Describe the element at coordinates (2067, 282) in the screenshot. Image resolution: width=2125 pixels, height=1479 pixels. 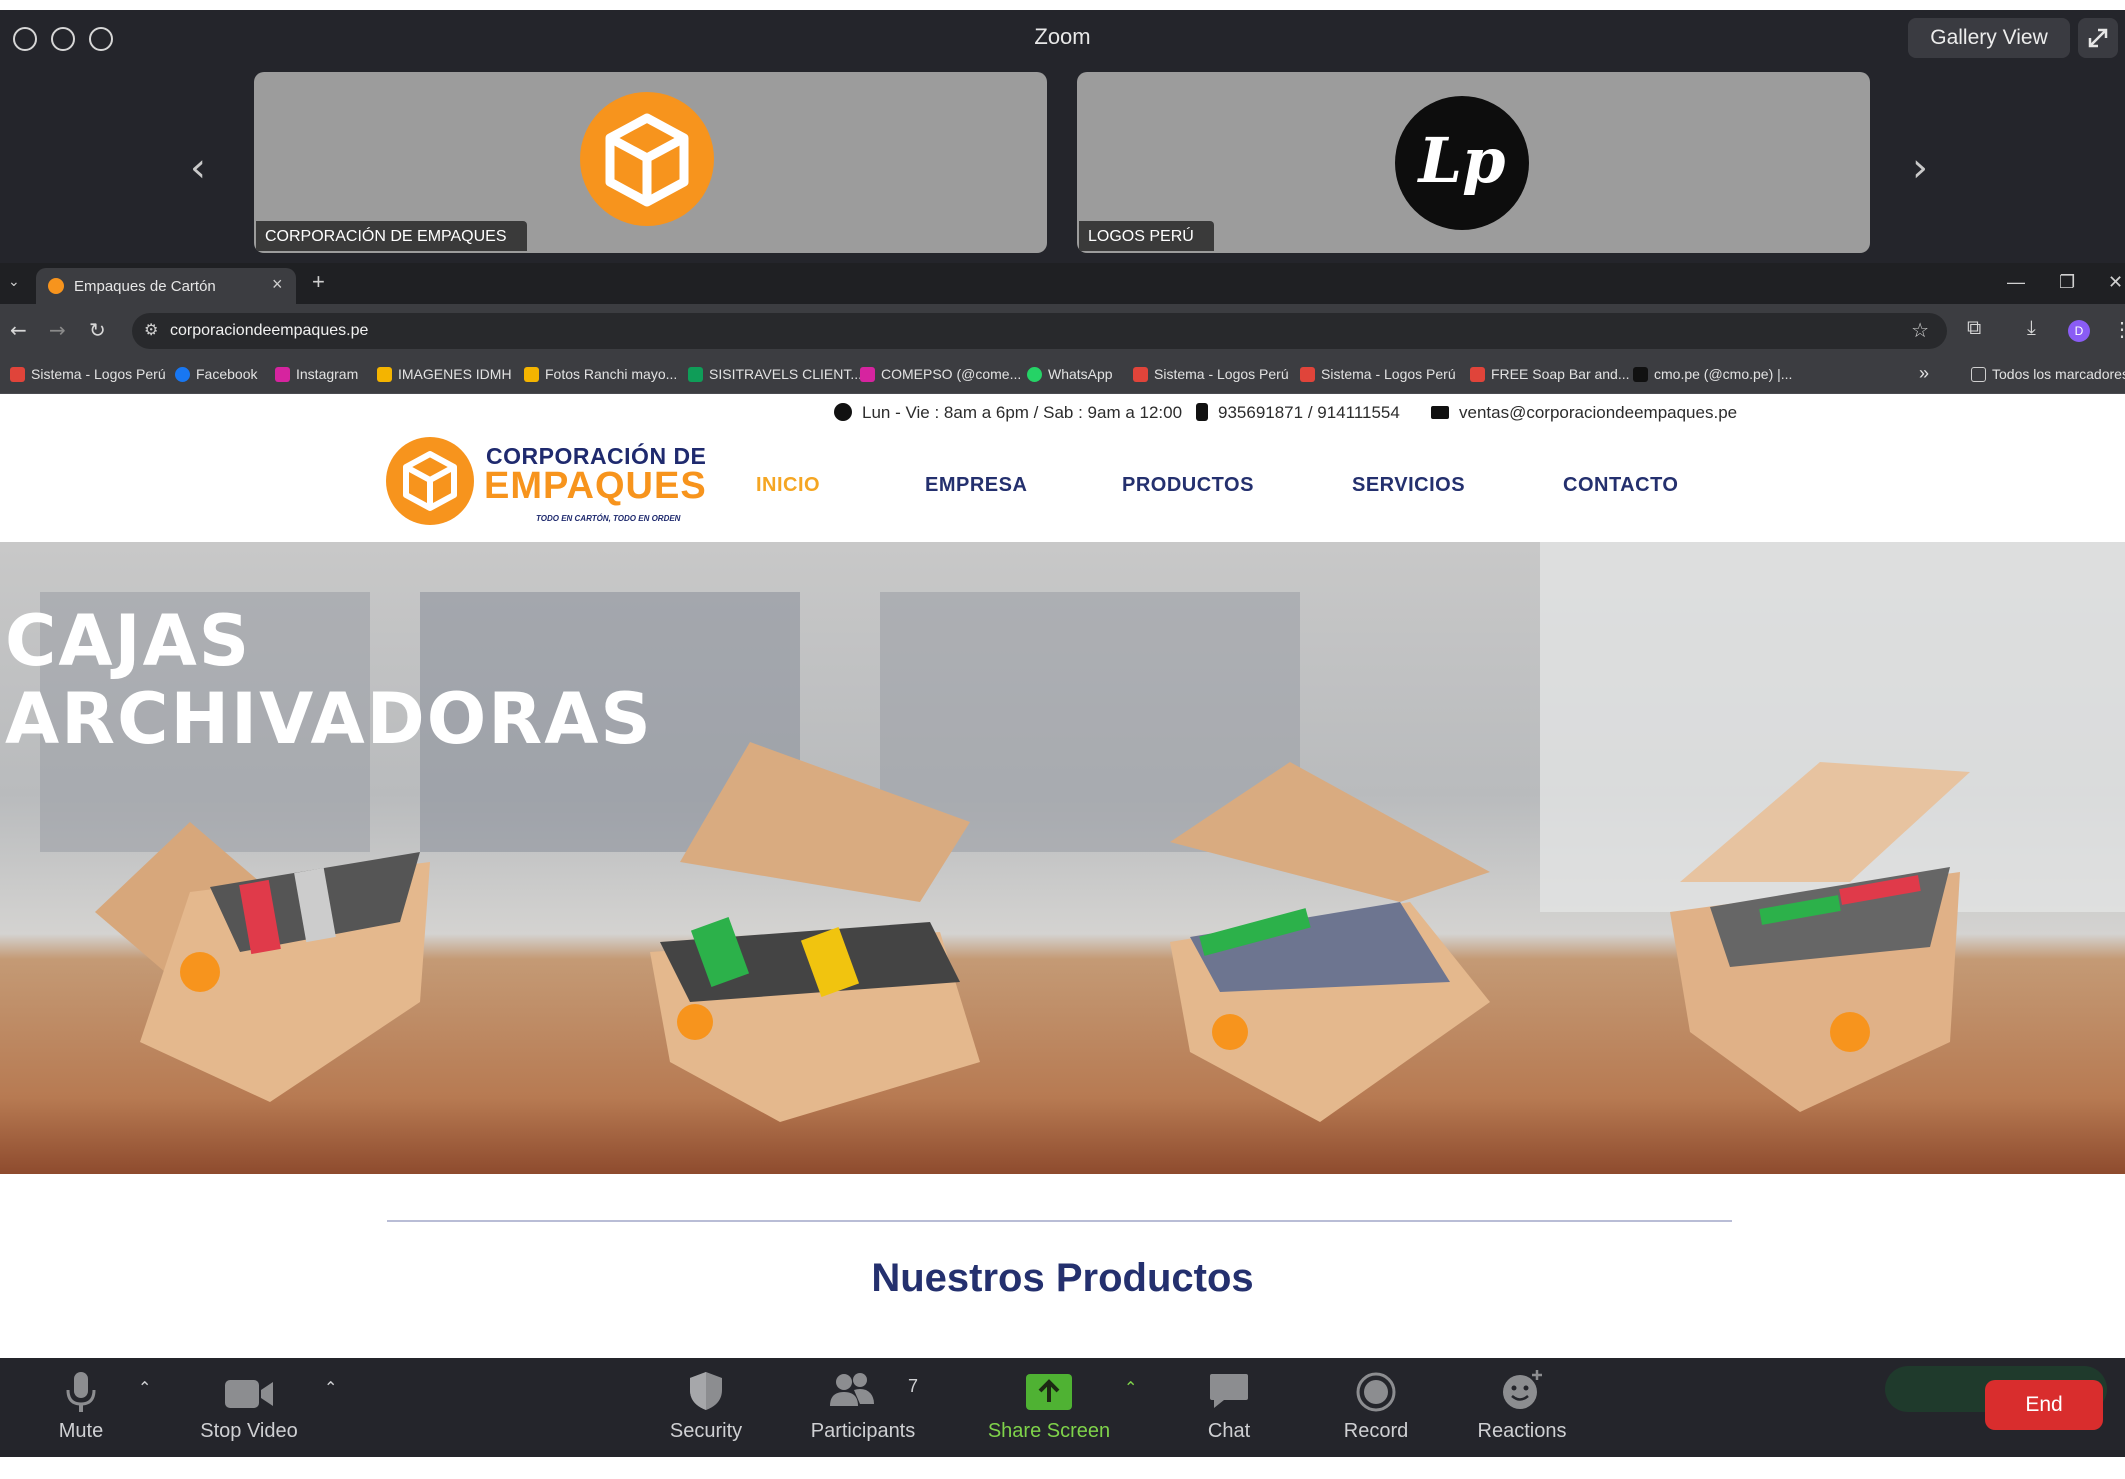
I see `restore-icon: ❐` at that location.